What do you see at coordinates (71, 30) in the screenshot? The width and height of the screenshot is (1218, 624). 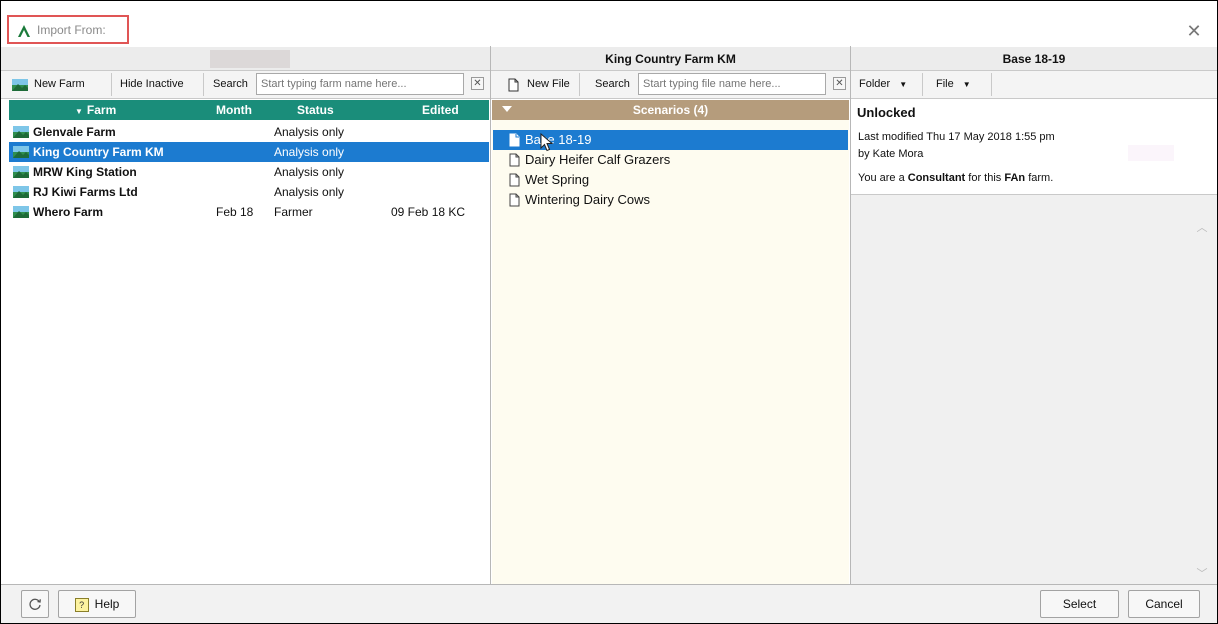 I see `window-title: Import From:` at bounding box center [71, 30].